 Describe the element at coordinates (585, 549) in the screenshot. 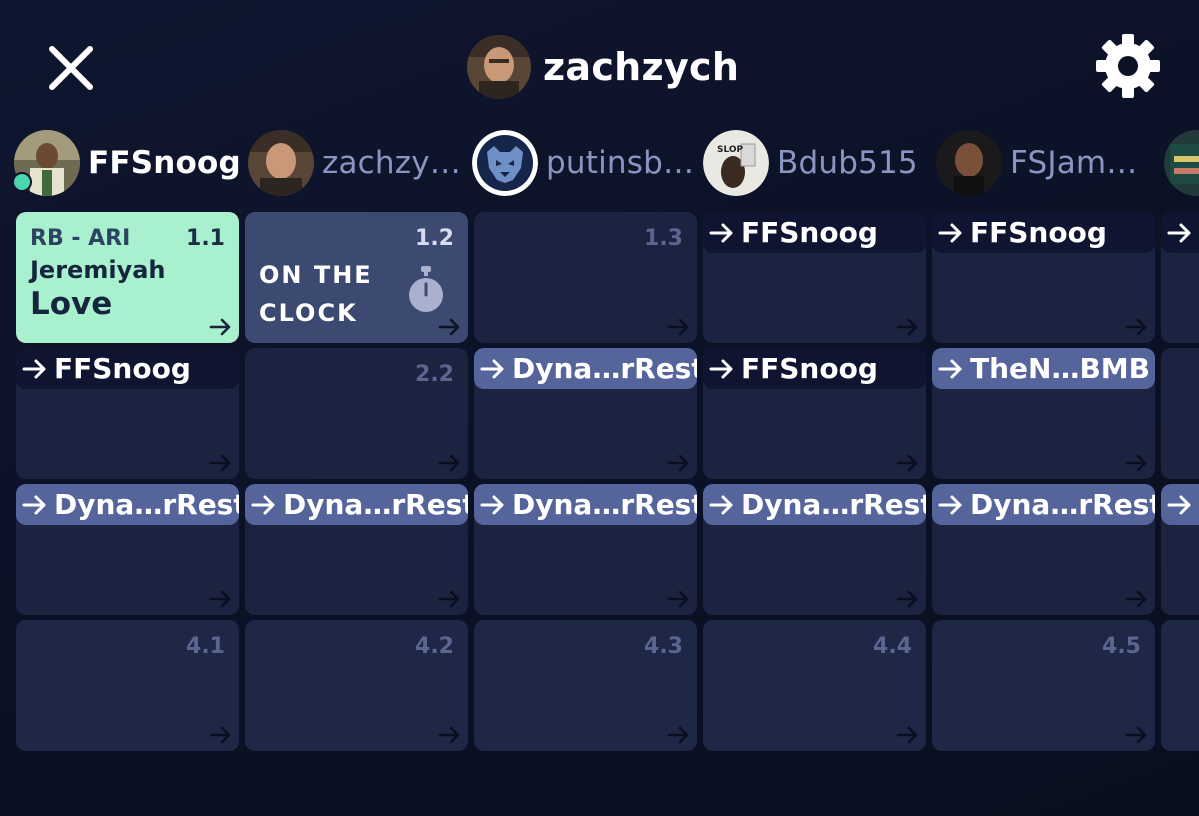

I see `pick-cell-3-3: Dyna…rRest` at that location.